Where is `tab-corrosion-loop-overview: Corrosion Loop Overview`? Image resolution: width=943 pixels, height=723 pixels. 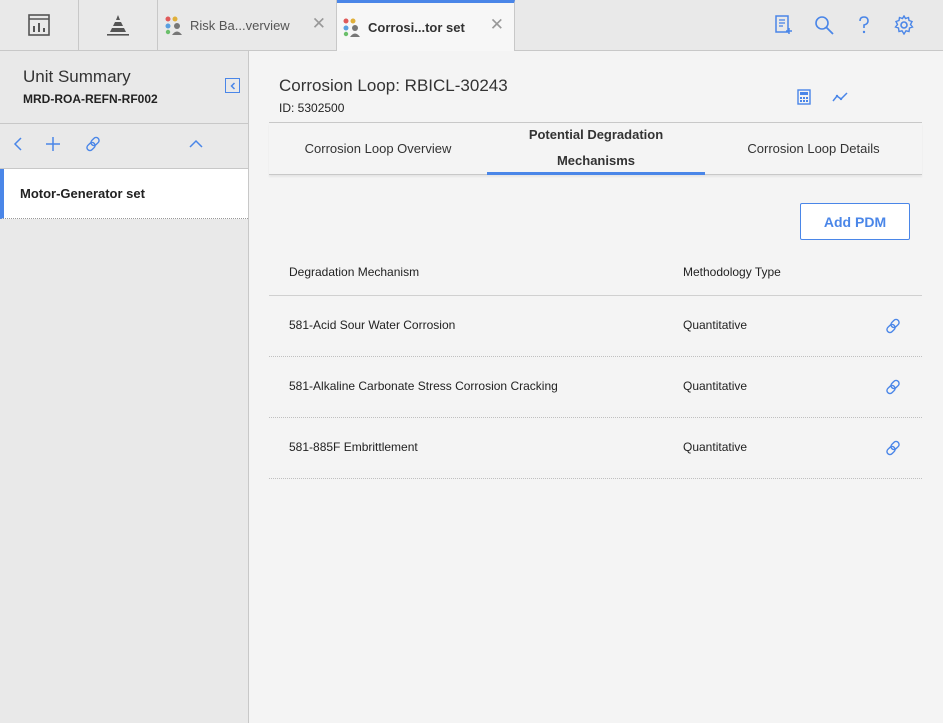 tab-corrosion-loop-overview: Corrosion Loop Overview is located at coordinates (378, 149).